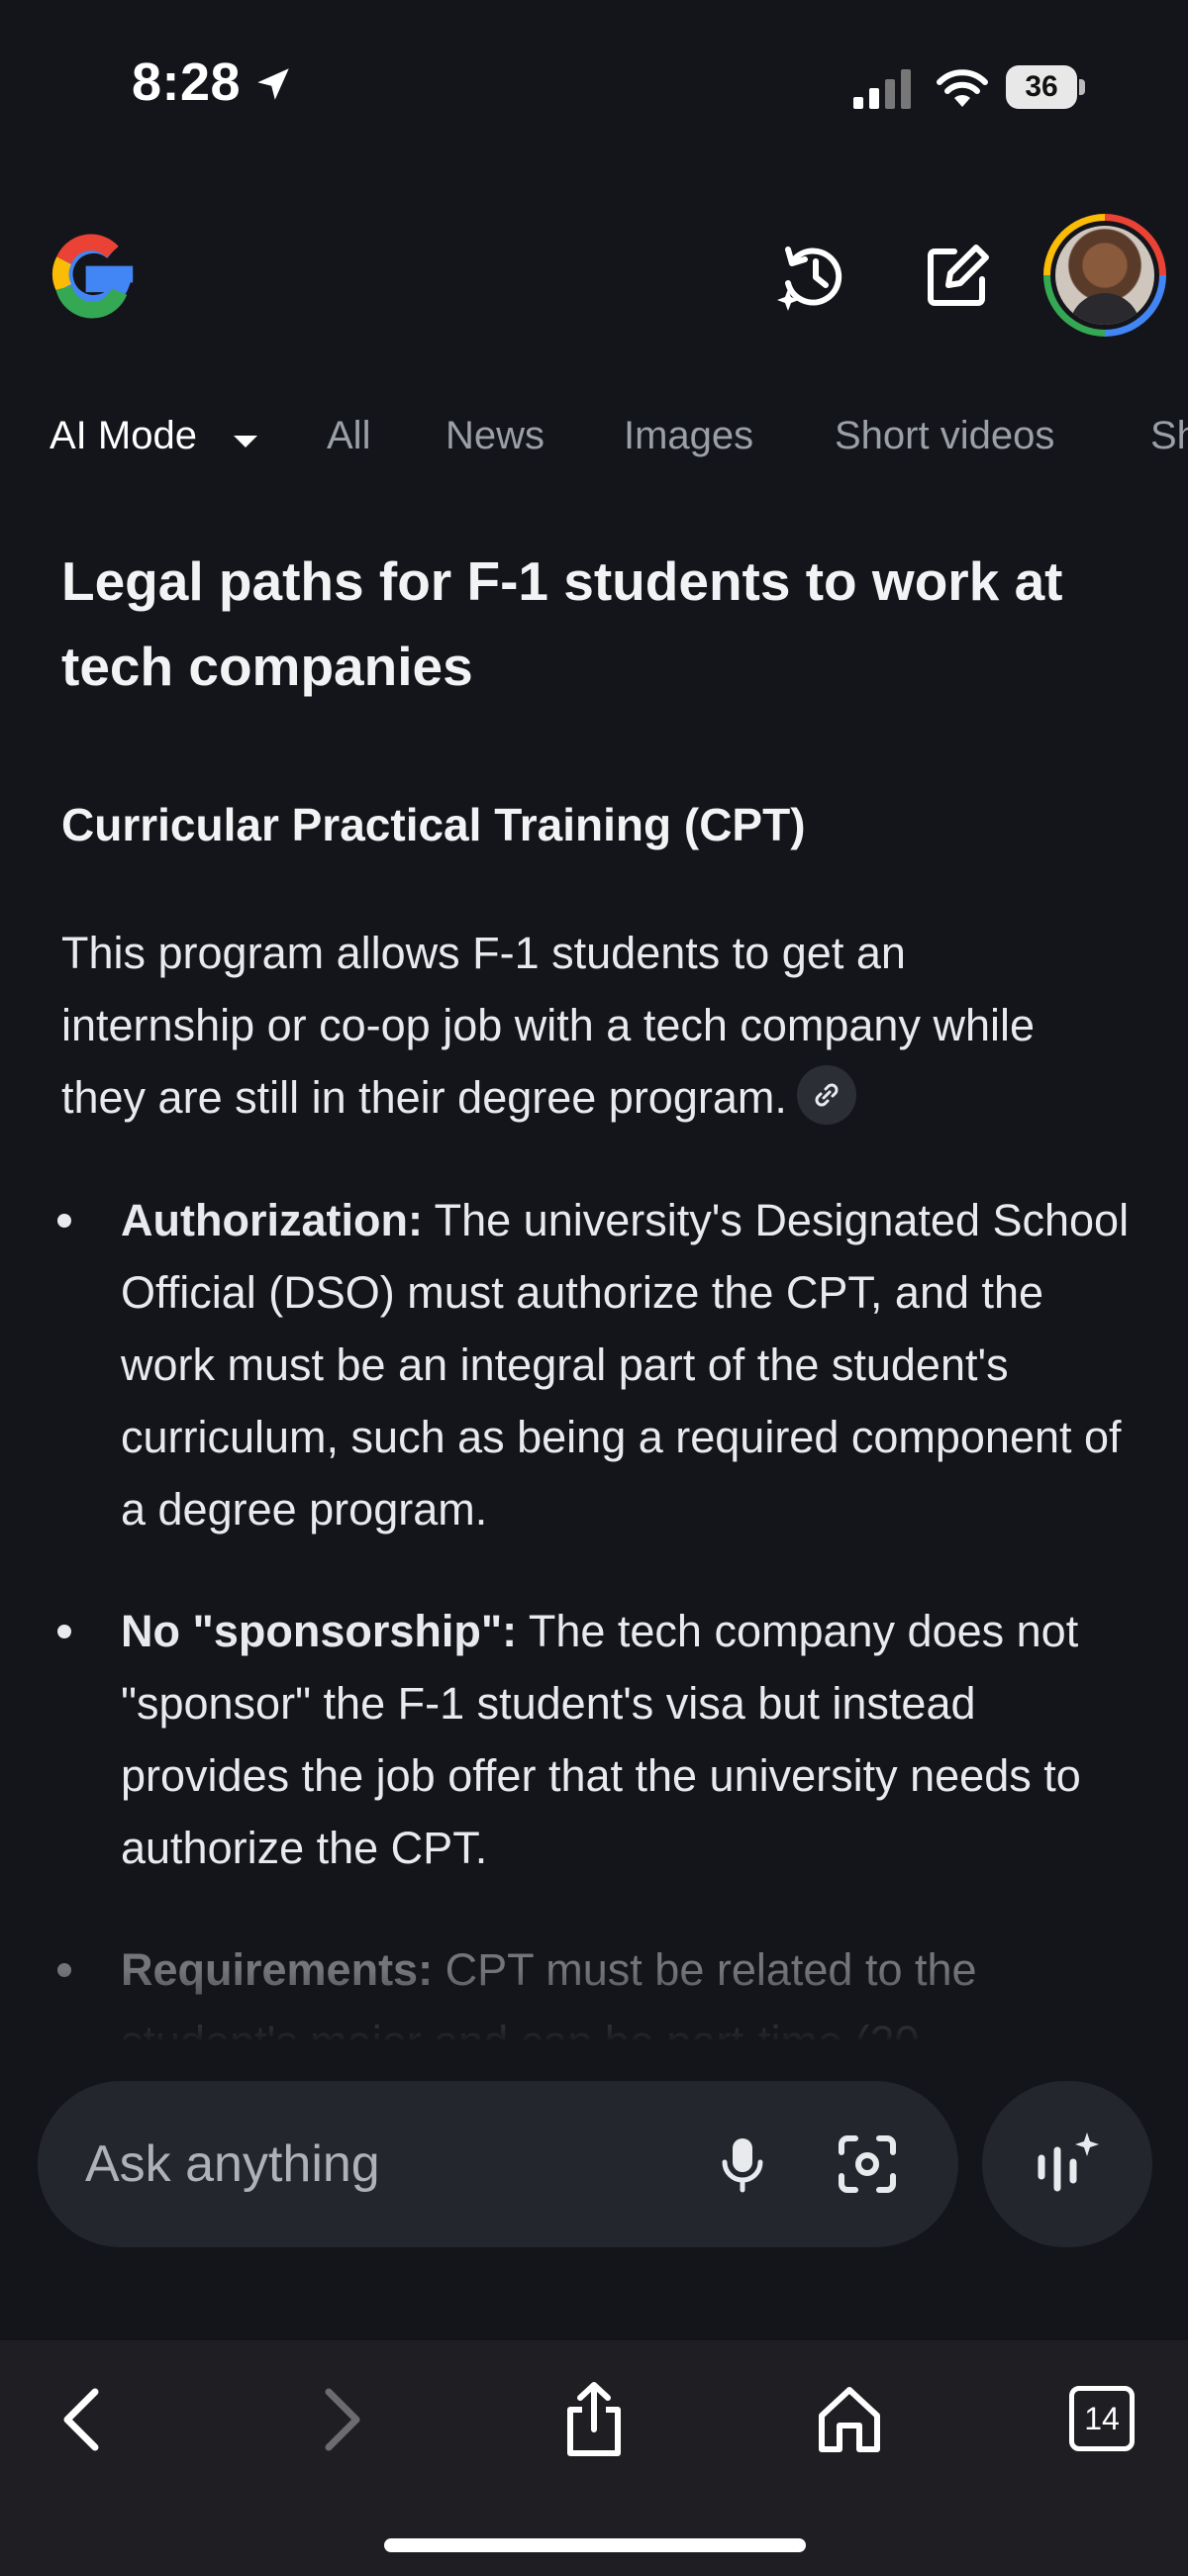 This screenshot has width=1188, height=2576. I want to click on home-icon, so click(849, 2420).